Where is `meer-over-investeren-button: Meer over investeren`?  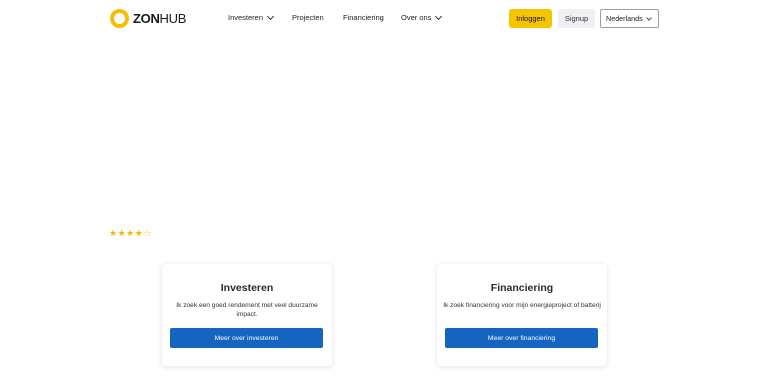
meer-over-investeren-button: Meer over investeren is located at coordinates (246, 338).